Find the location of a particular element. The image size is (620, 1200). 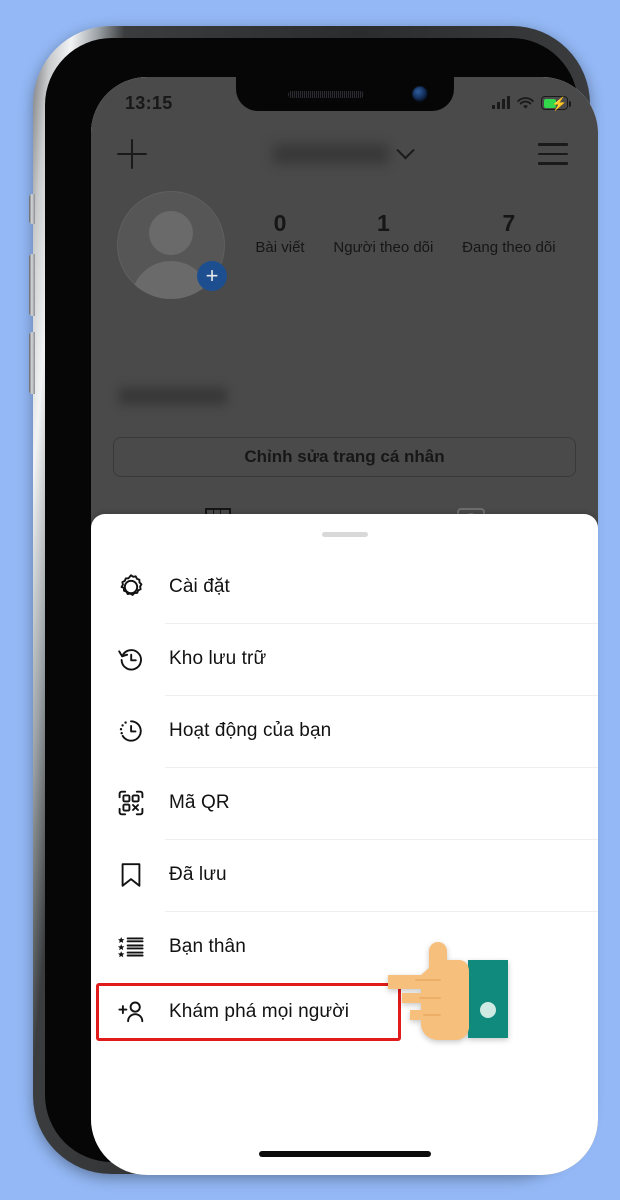

menu-item-label: Bạn thân is located at coordinates (207, 946).